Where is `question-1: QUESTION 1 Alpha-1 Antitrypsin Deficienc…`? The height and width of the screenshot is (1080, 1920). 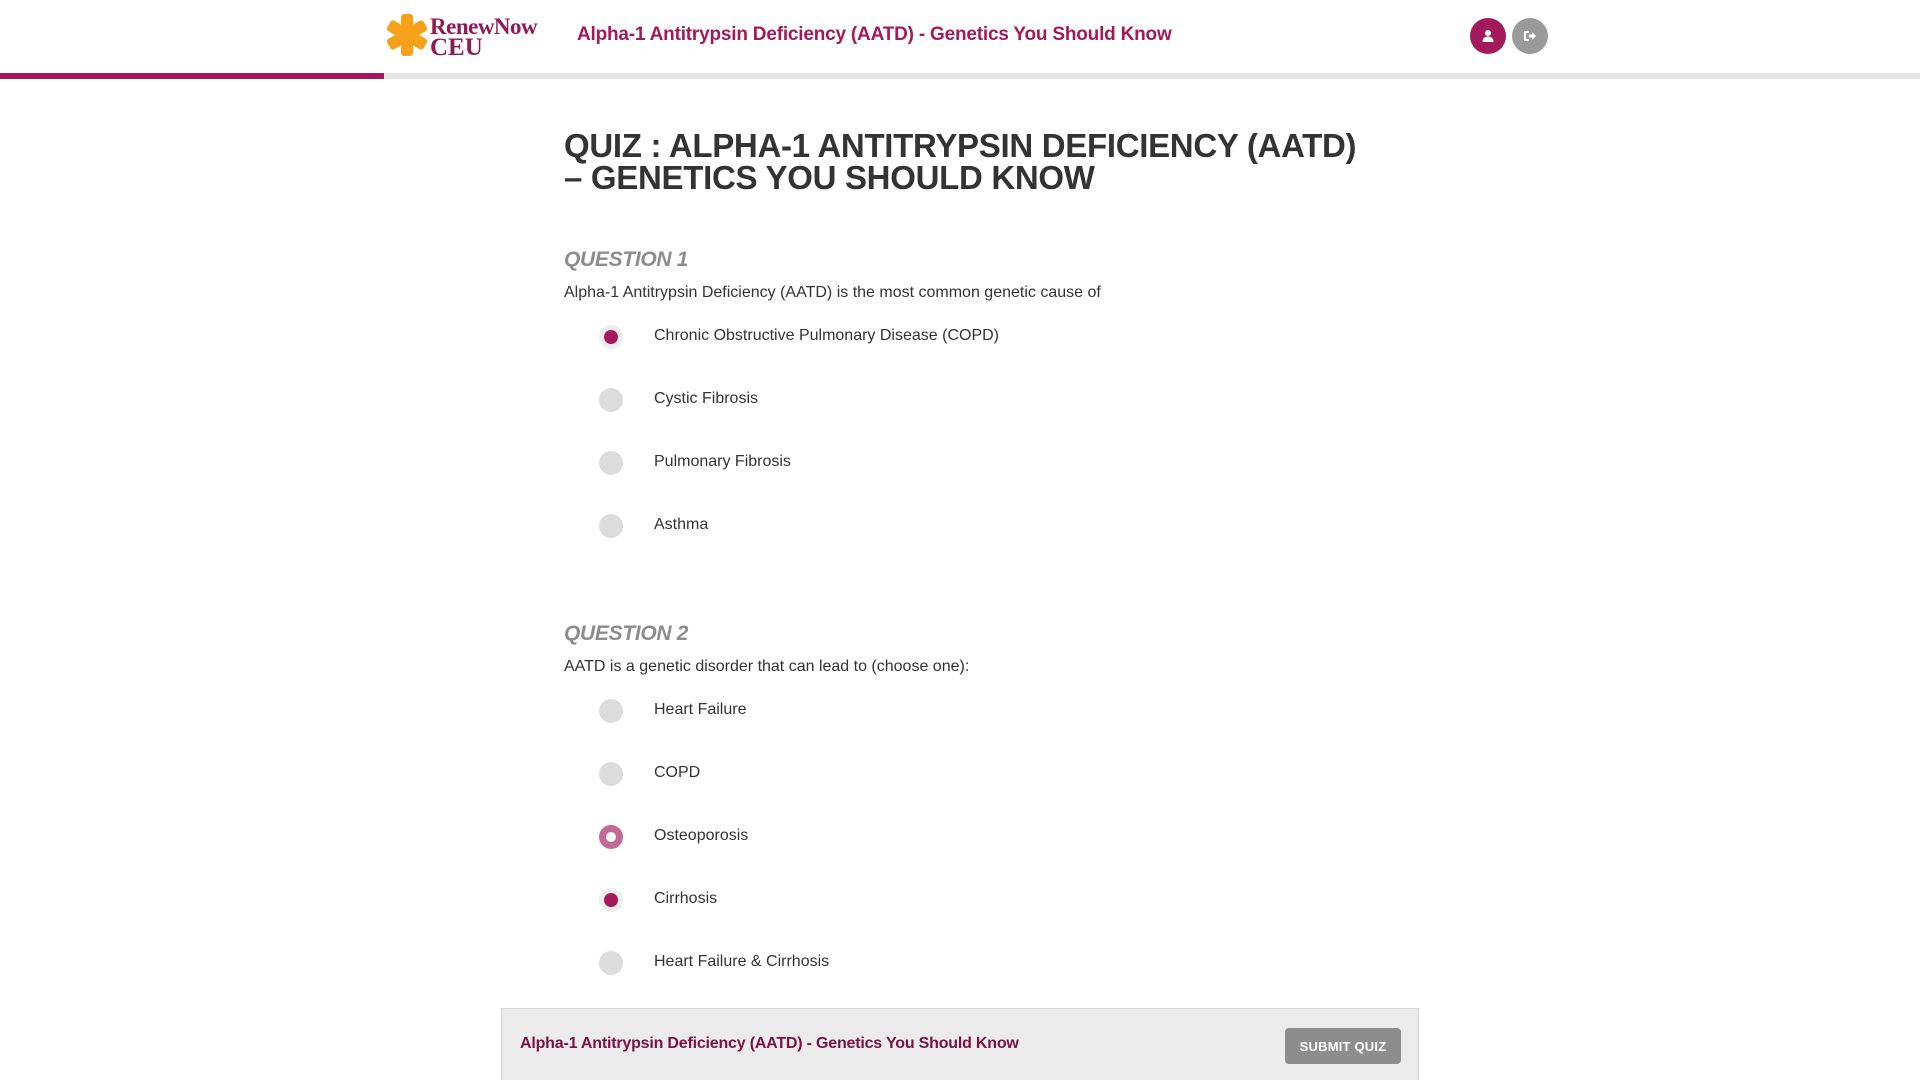
question-1: QUESTION 1 Alpha-1 Antitrypsin Deficienc… is located at coordinates (832, 412).